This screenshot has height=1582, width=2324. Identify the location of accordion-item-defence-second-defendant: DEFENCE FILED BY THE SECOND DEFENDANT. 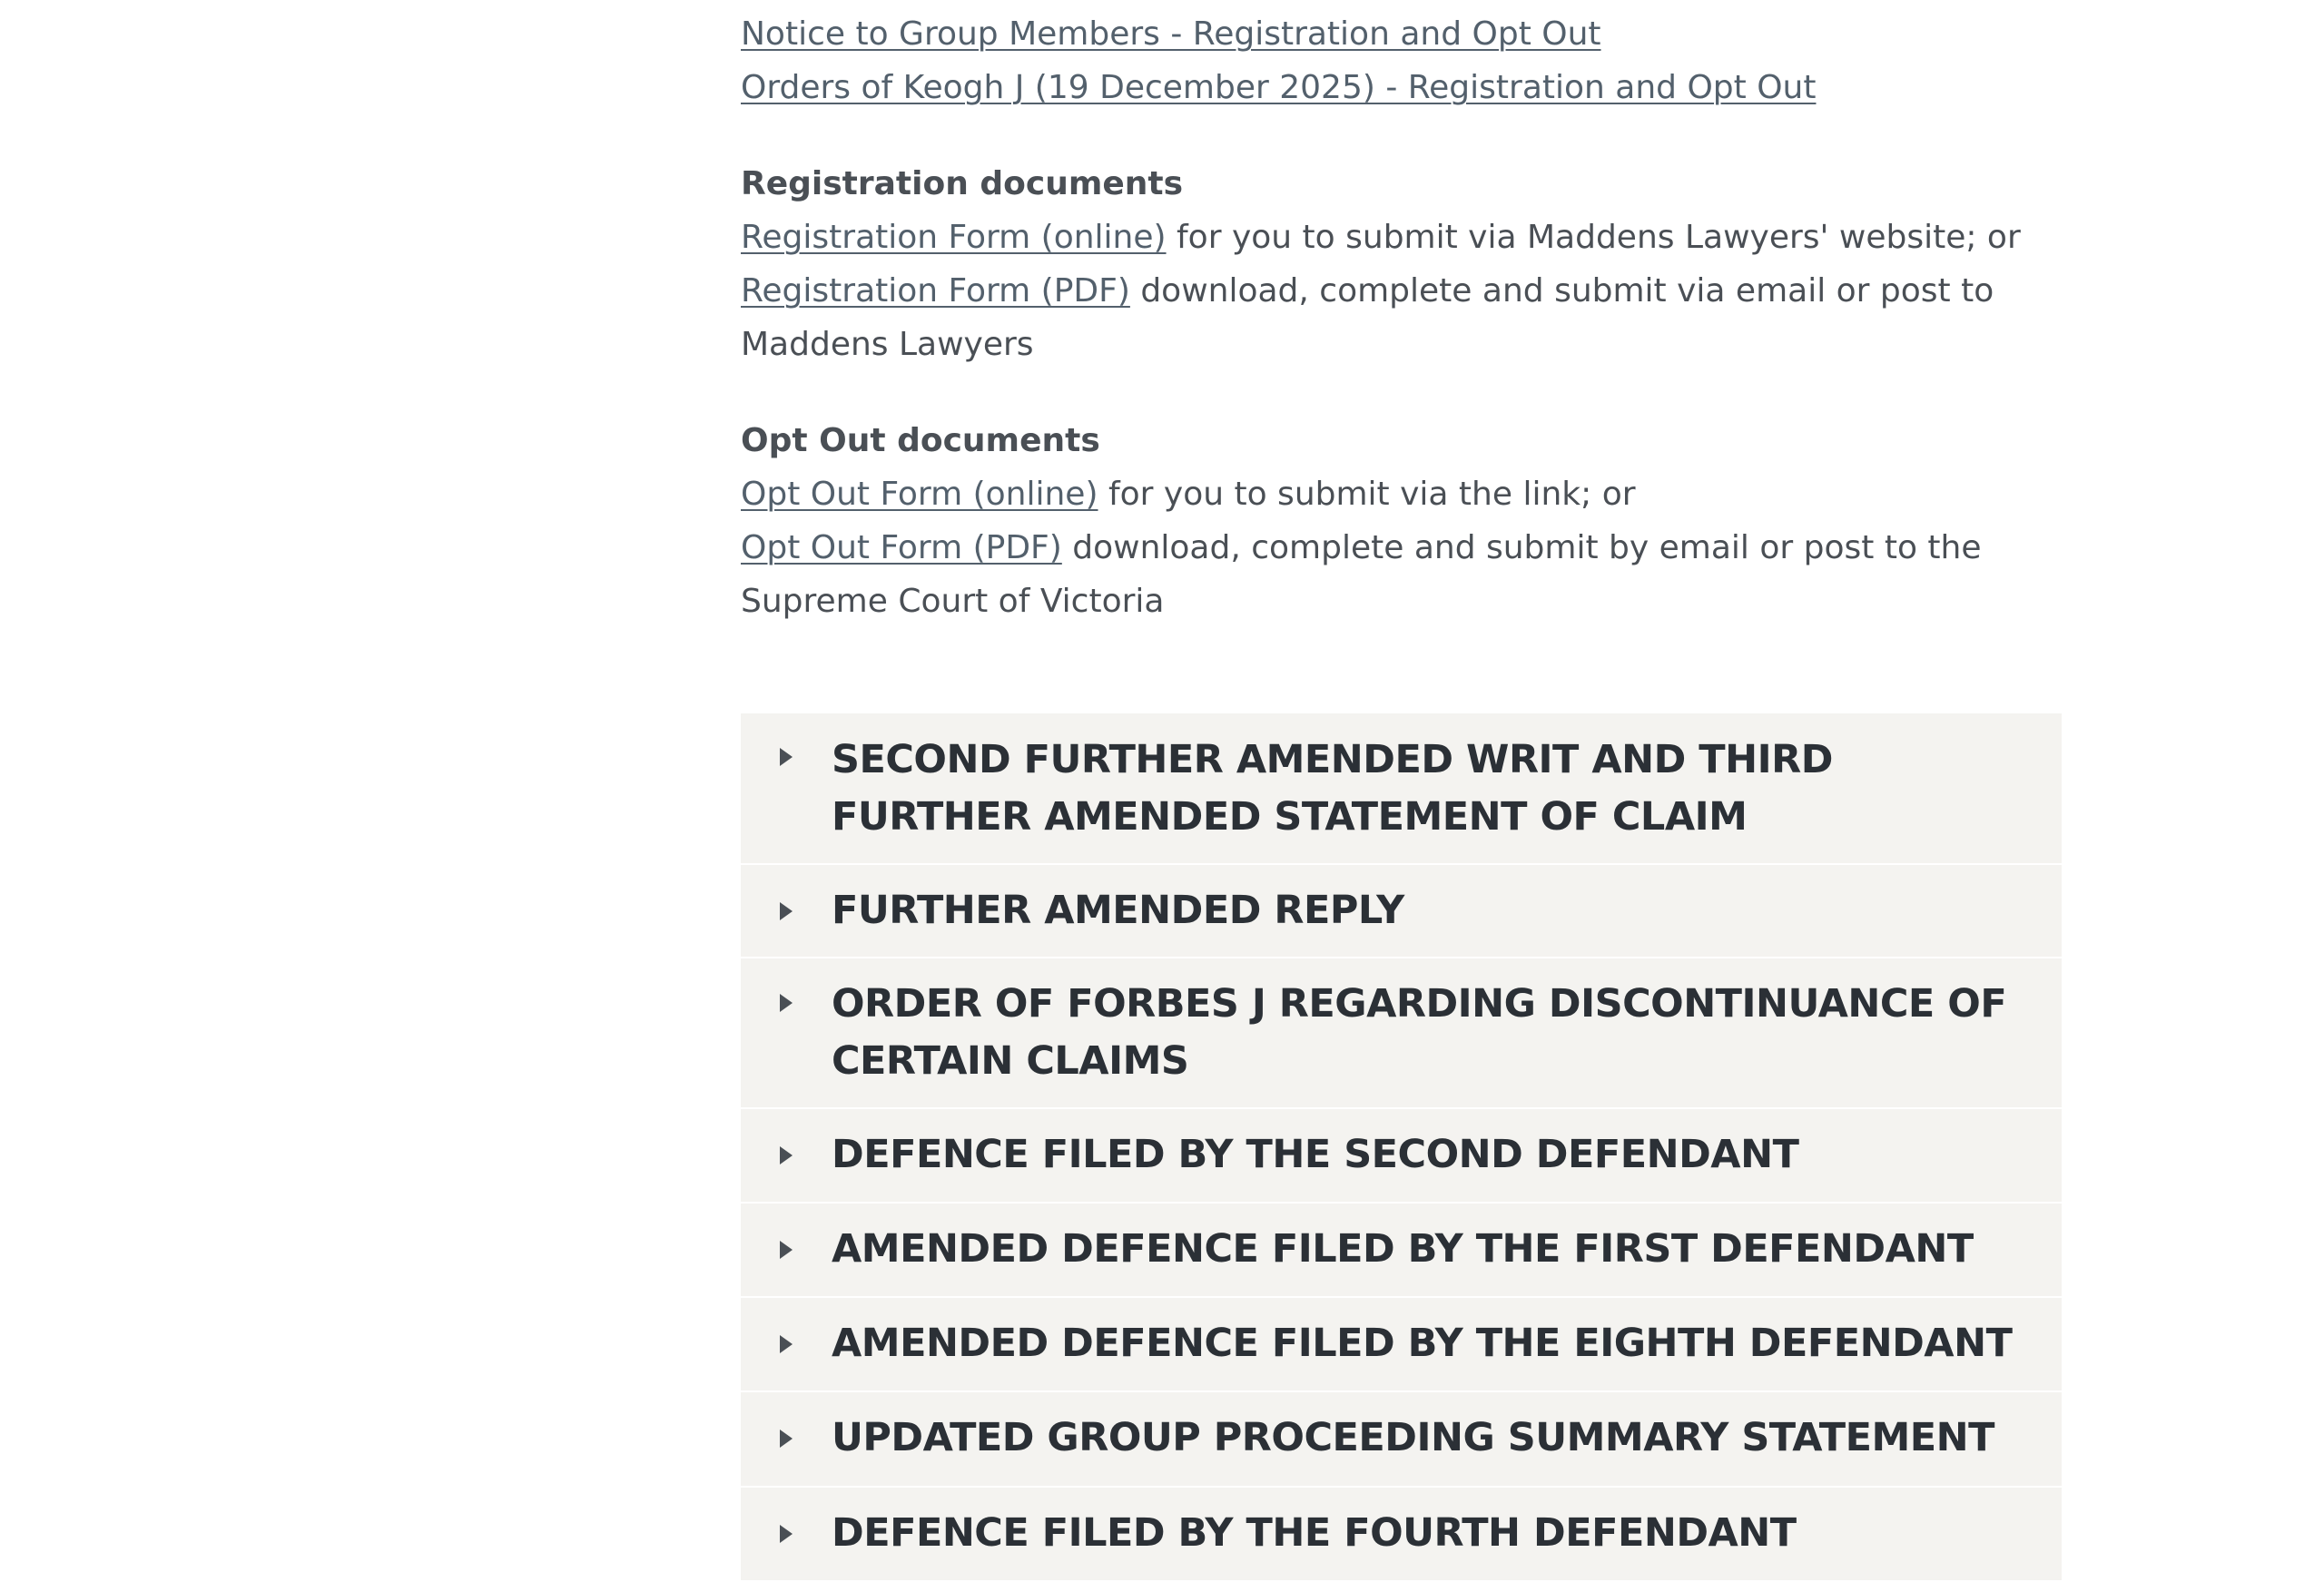
(1401, 1156).